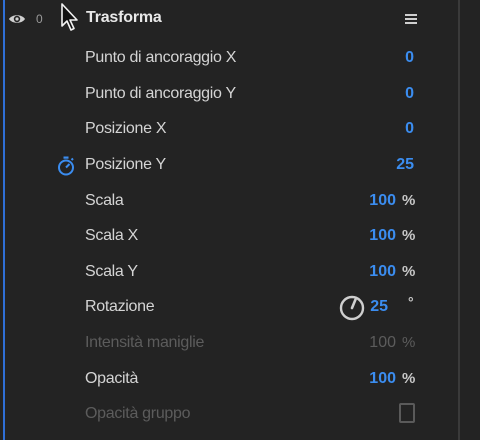 The image size is (480, 440). I want to click on group-opacity-checkbox, so click(407, 413).